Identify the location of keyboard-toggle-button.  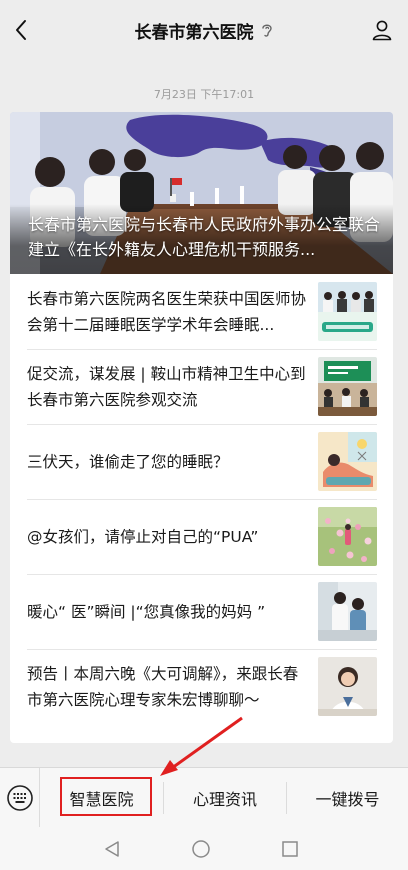
(20, 798).